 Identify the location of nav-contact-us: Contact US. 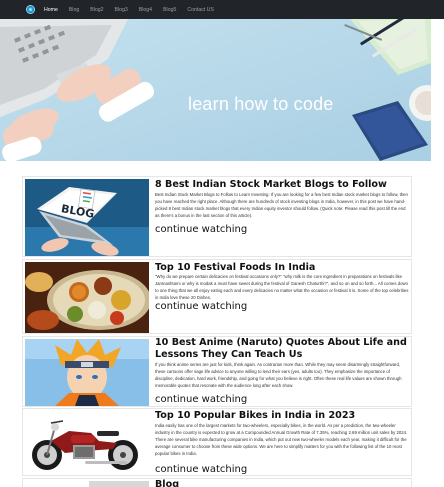
(200, 10).